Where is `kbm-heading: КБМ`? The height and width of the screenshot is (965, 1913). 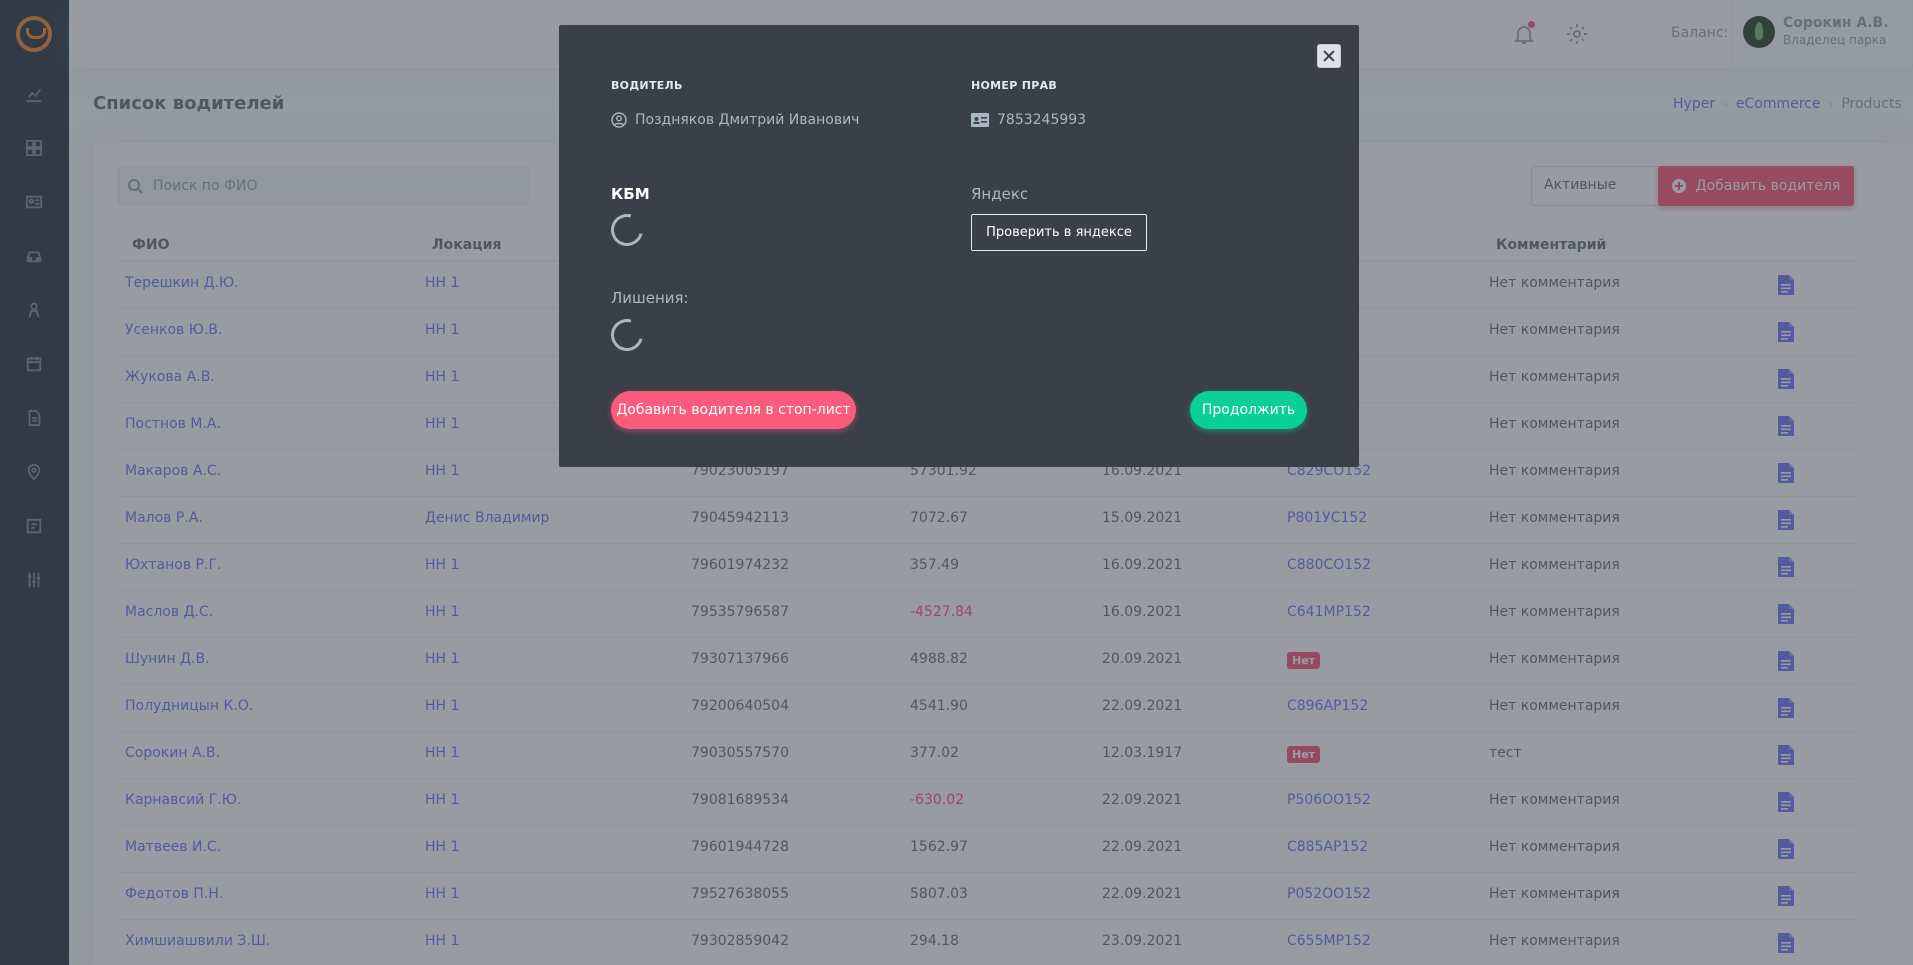
kbm-heading: КБМ is located at coordinates (630, 194).